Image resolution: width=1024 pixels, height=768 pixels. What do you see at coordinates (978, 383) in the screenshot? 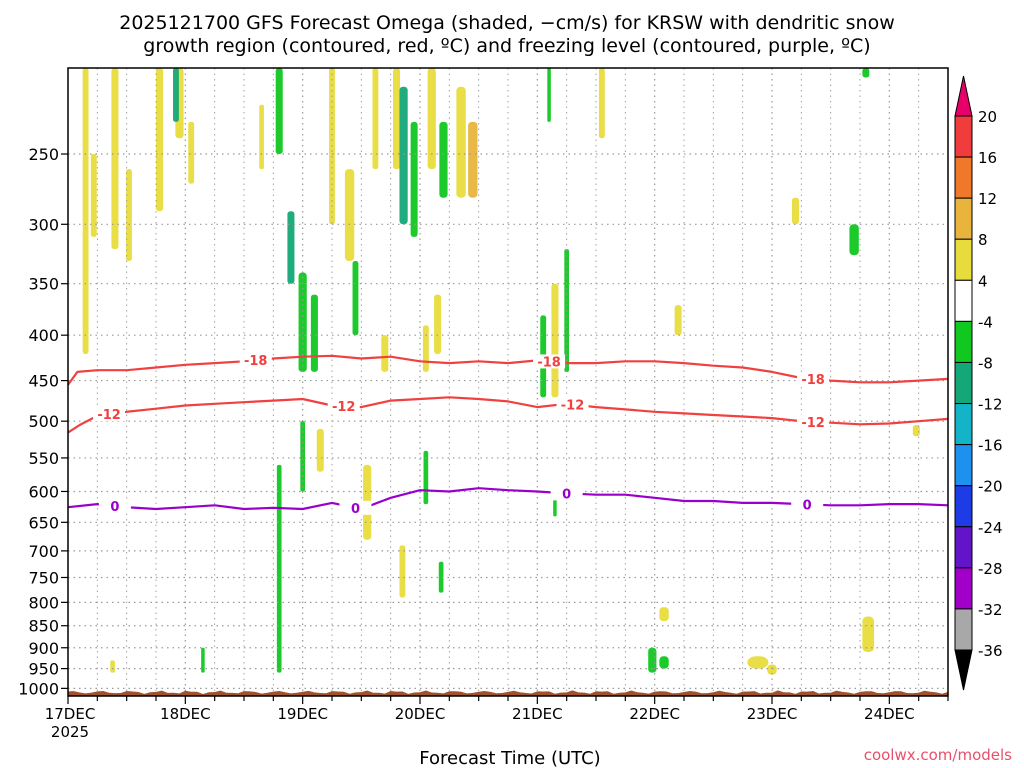
I see `colorbar: 20 16 12 8 4 -4 -8 -12 -16 -20 -24 -28 -32 -36` at bounding box center [978, 383].